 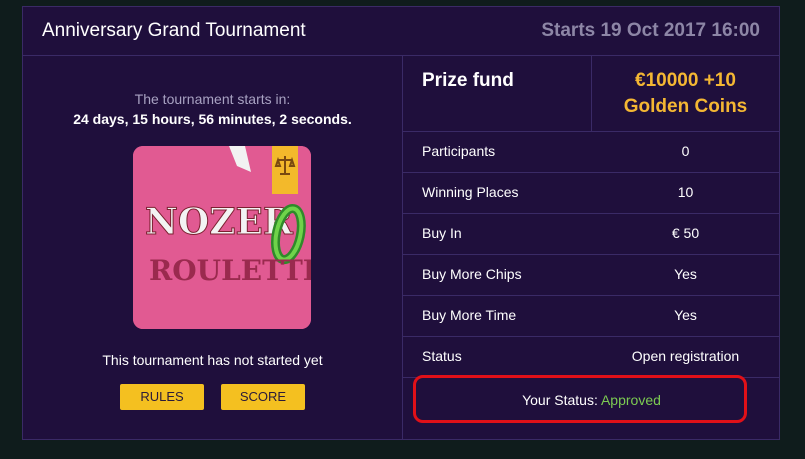 What do you see at coordinates (591, 315) in the screenshot?
I see `detail-row-buy-more-time: Buy More Time Yes` at bounding box center [591, 315].